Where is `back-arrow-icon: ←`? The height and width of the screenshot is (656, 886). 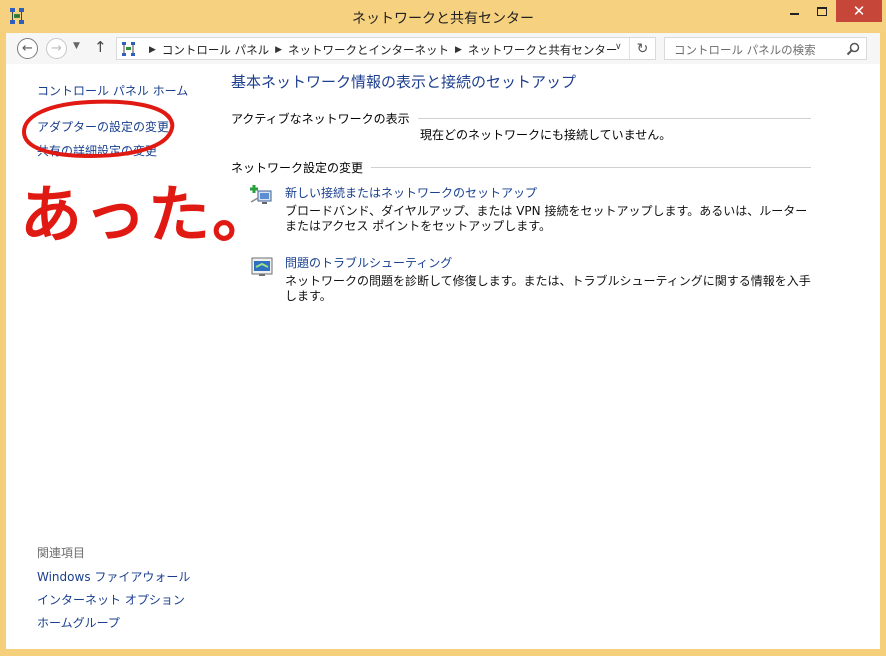
back-arrow-icon: ← is located at coordinates (27, 48).